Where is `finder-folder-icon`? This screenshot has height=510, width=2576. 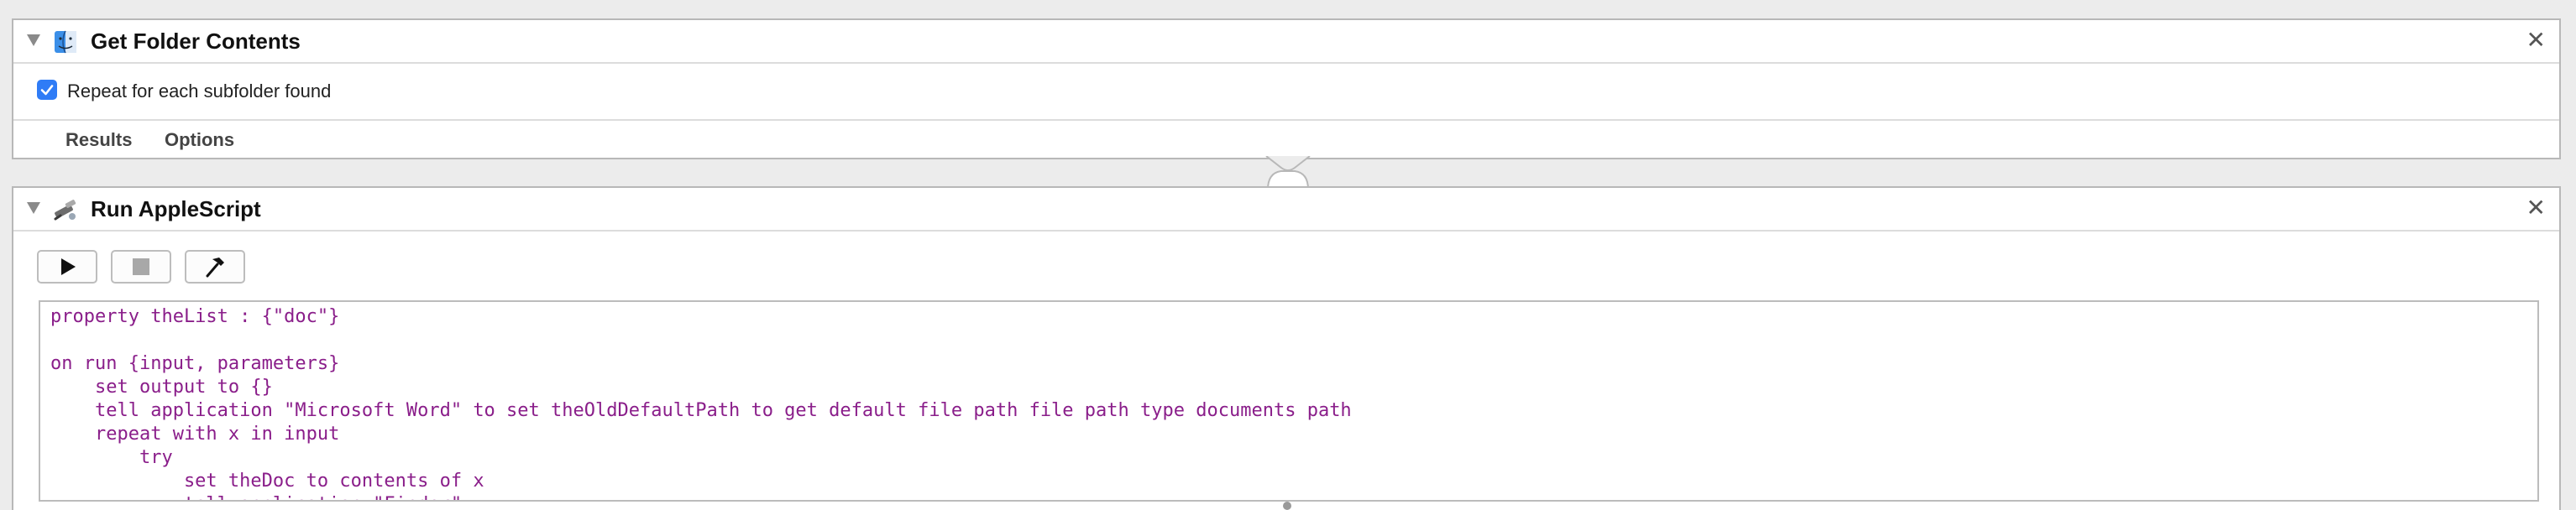
finder-folder-icon is located at coordinates (65, 42).